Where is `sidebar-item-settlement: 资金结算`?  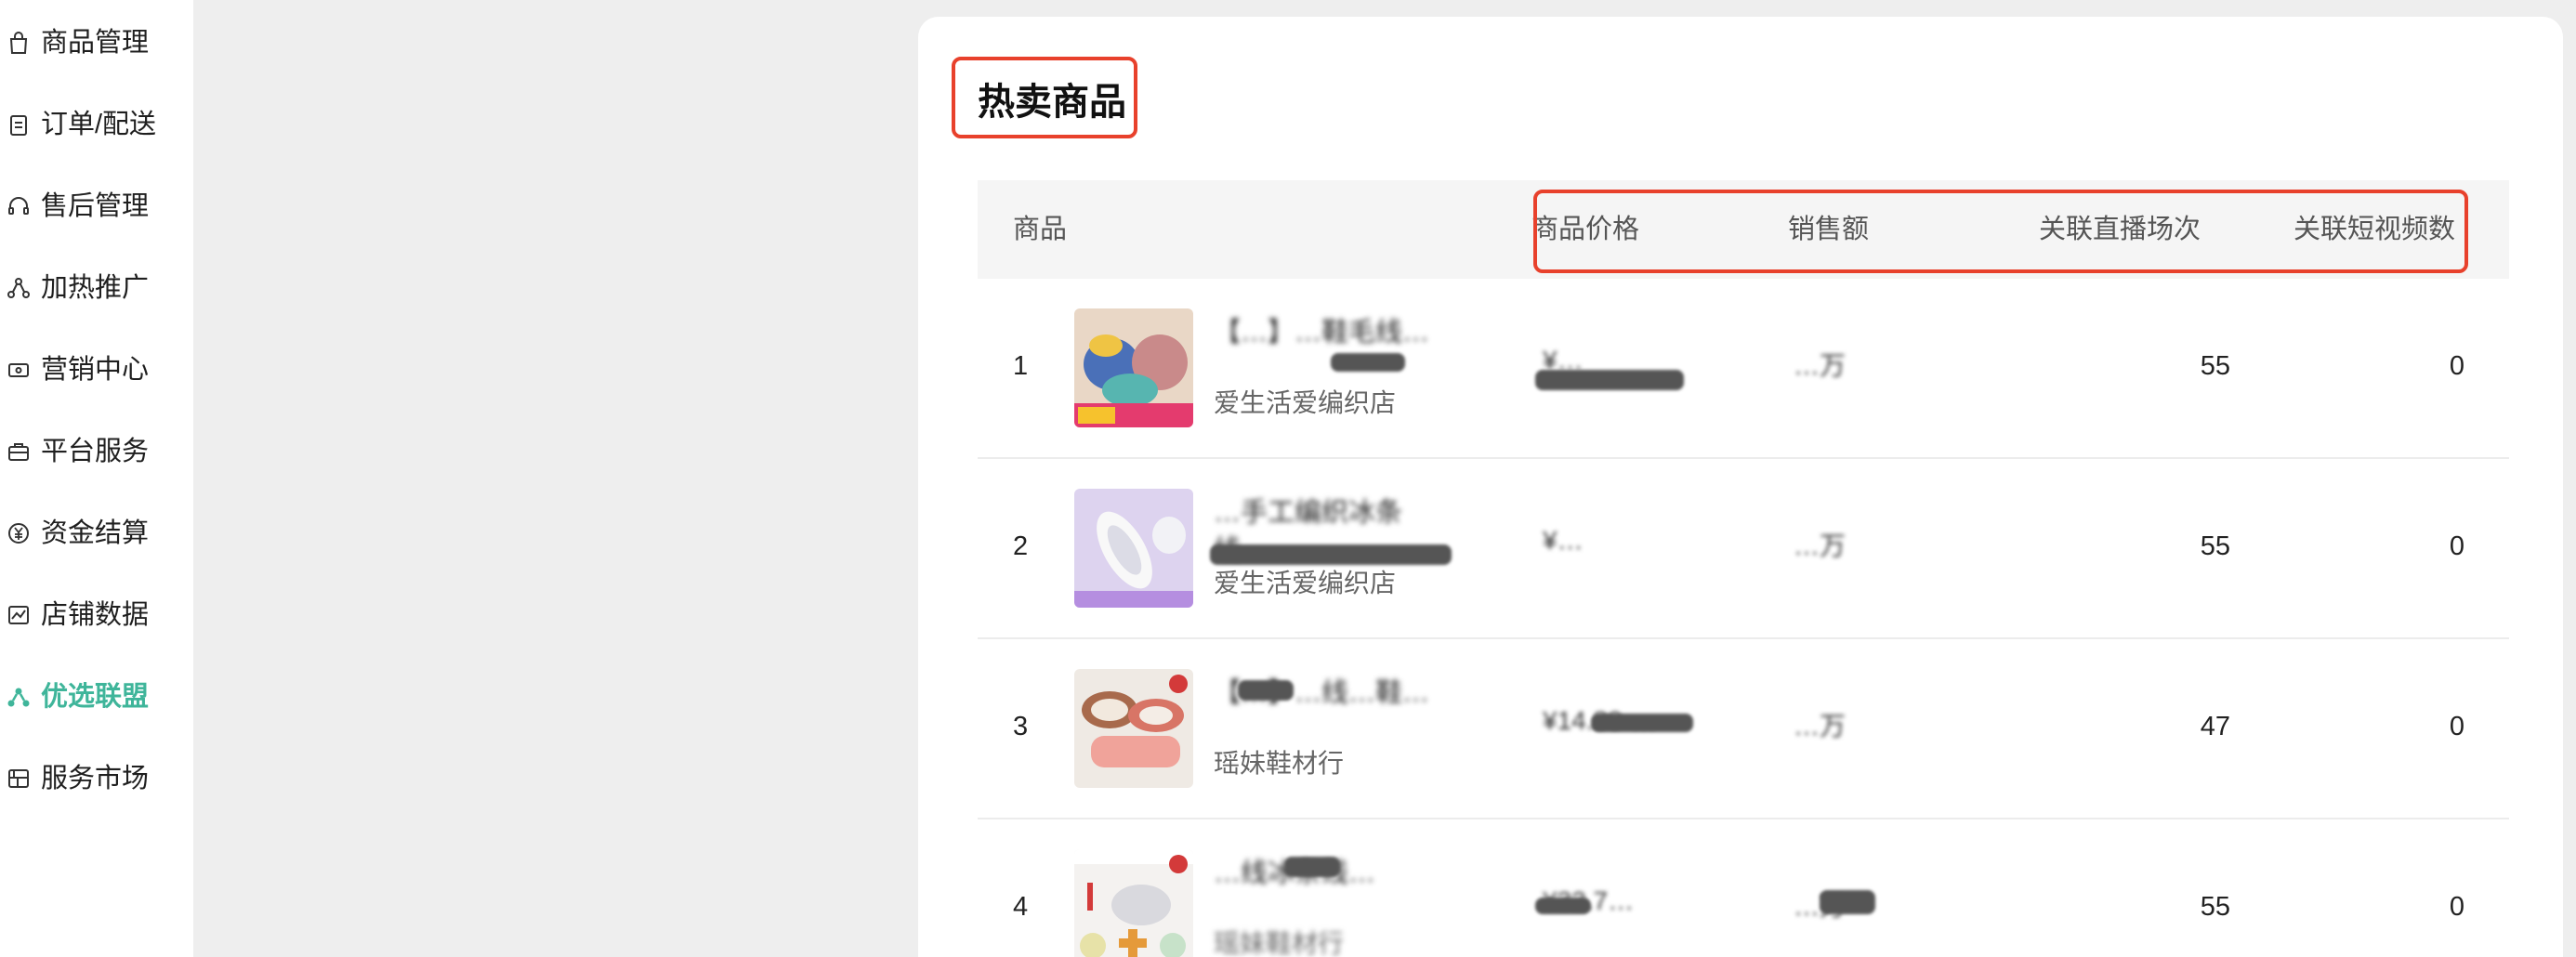 sidebar-item-settlement: 资金结算 is located at coordinates (96, 533).